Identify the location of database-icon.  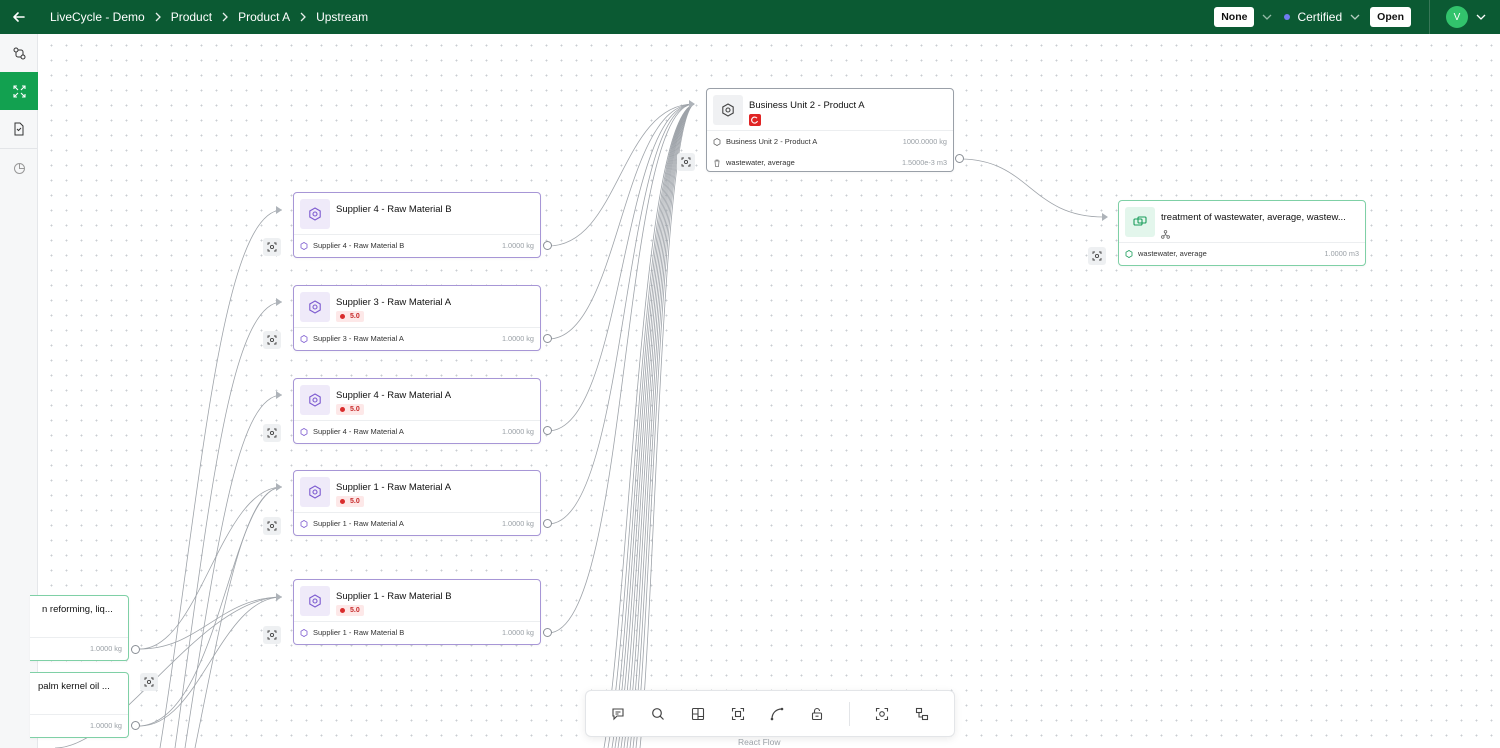
(1140, 222).